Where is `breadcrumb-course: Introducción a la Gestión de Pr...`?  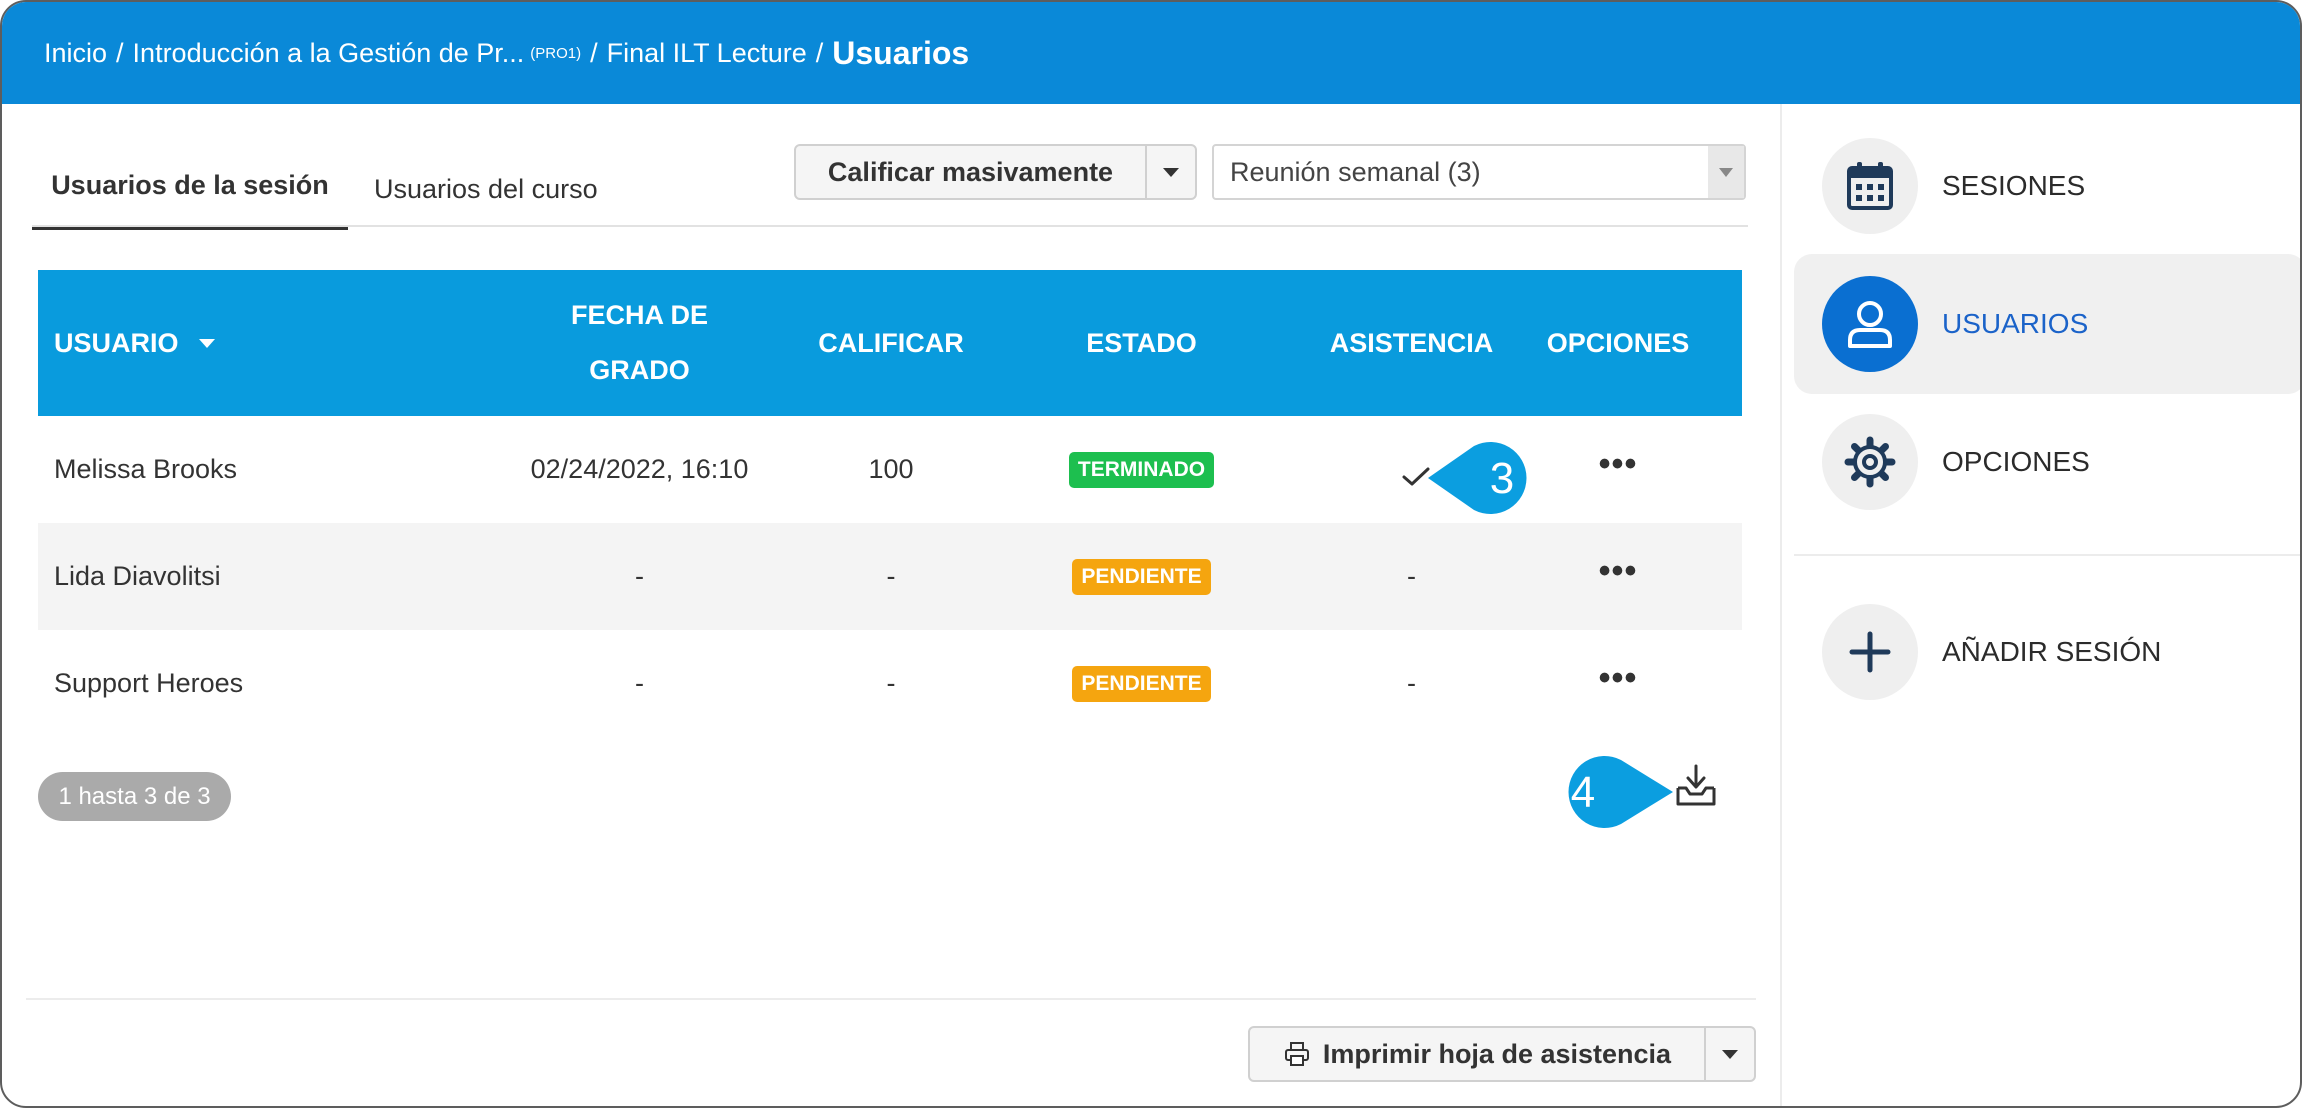 breadcrumb-course: Introducción a la Gestión de Pr... is located at coordinates (329, 53).